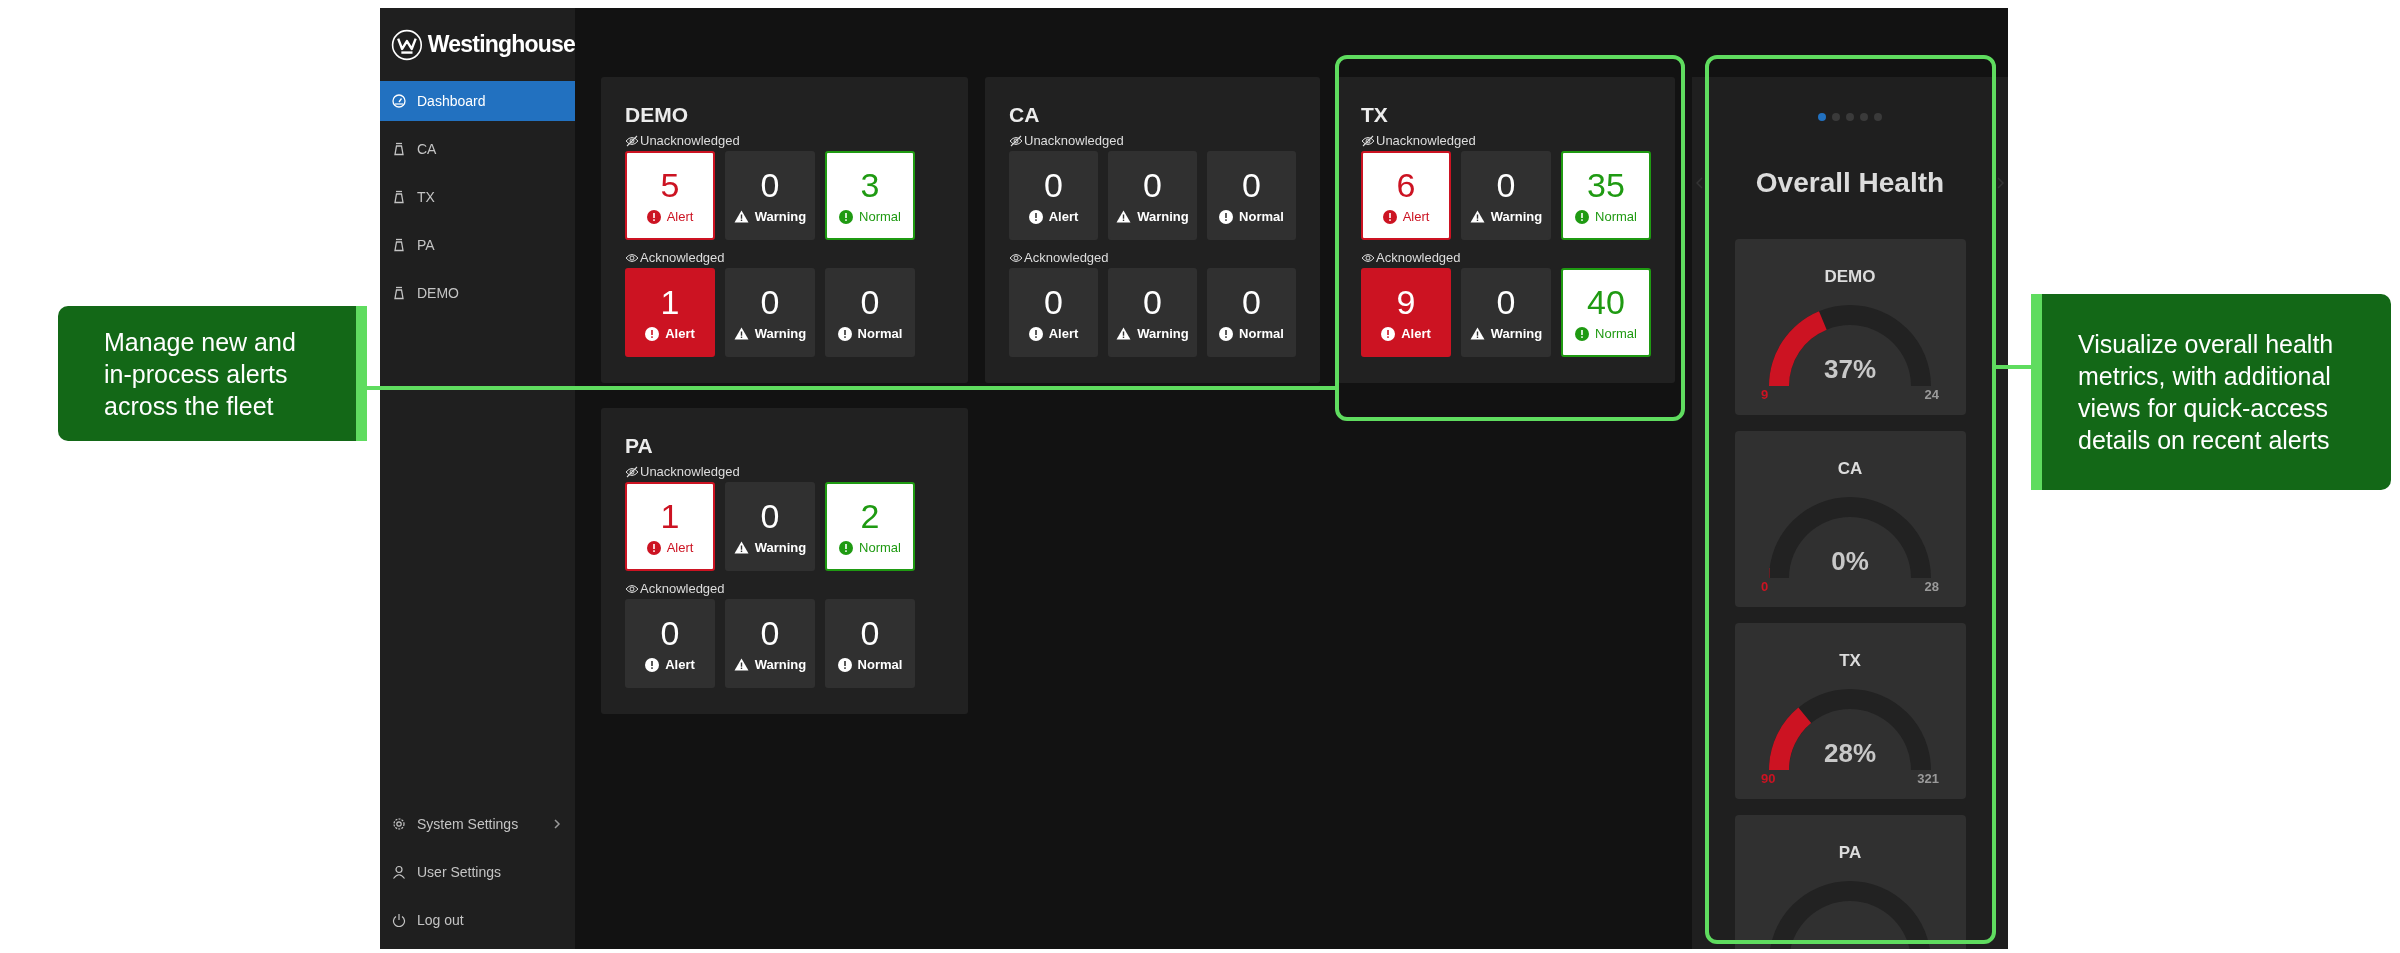 This screenshot has height=953, width=2400. What do you see at coordinates (1850, 882) in the screenshot?
I see `gauge-card: PA` at bounding box center [1850, 882].